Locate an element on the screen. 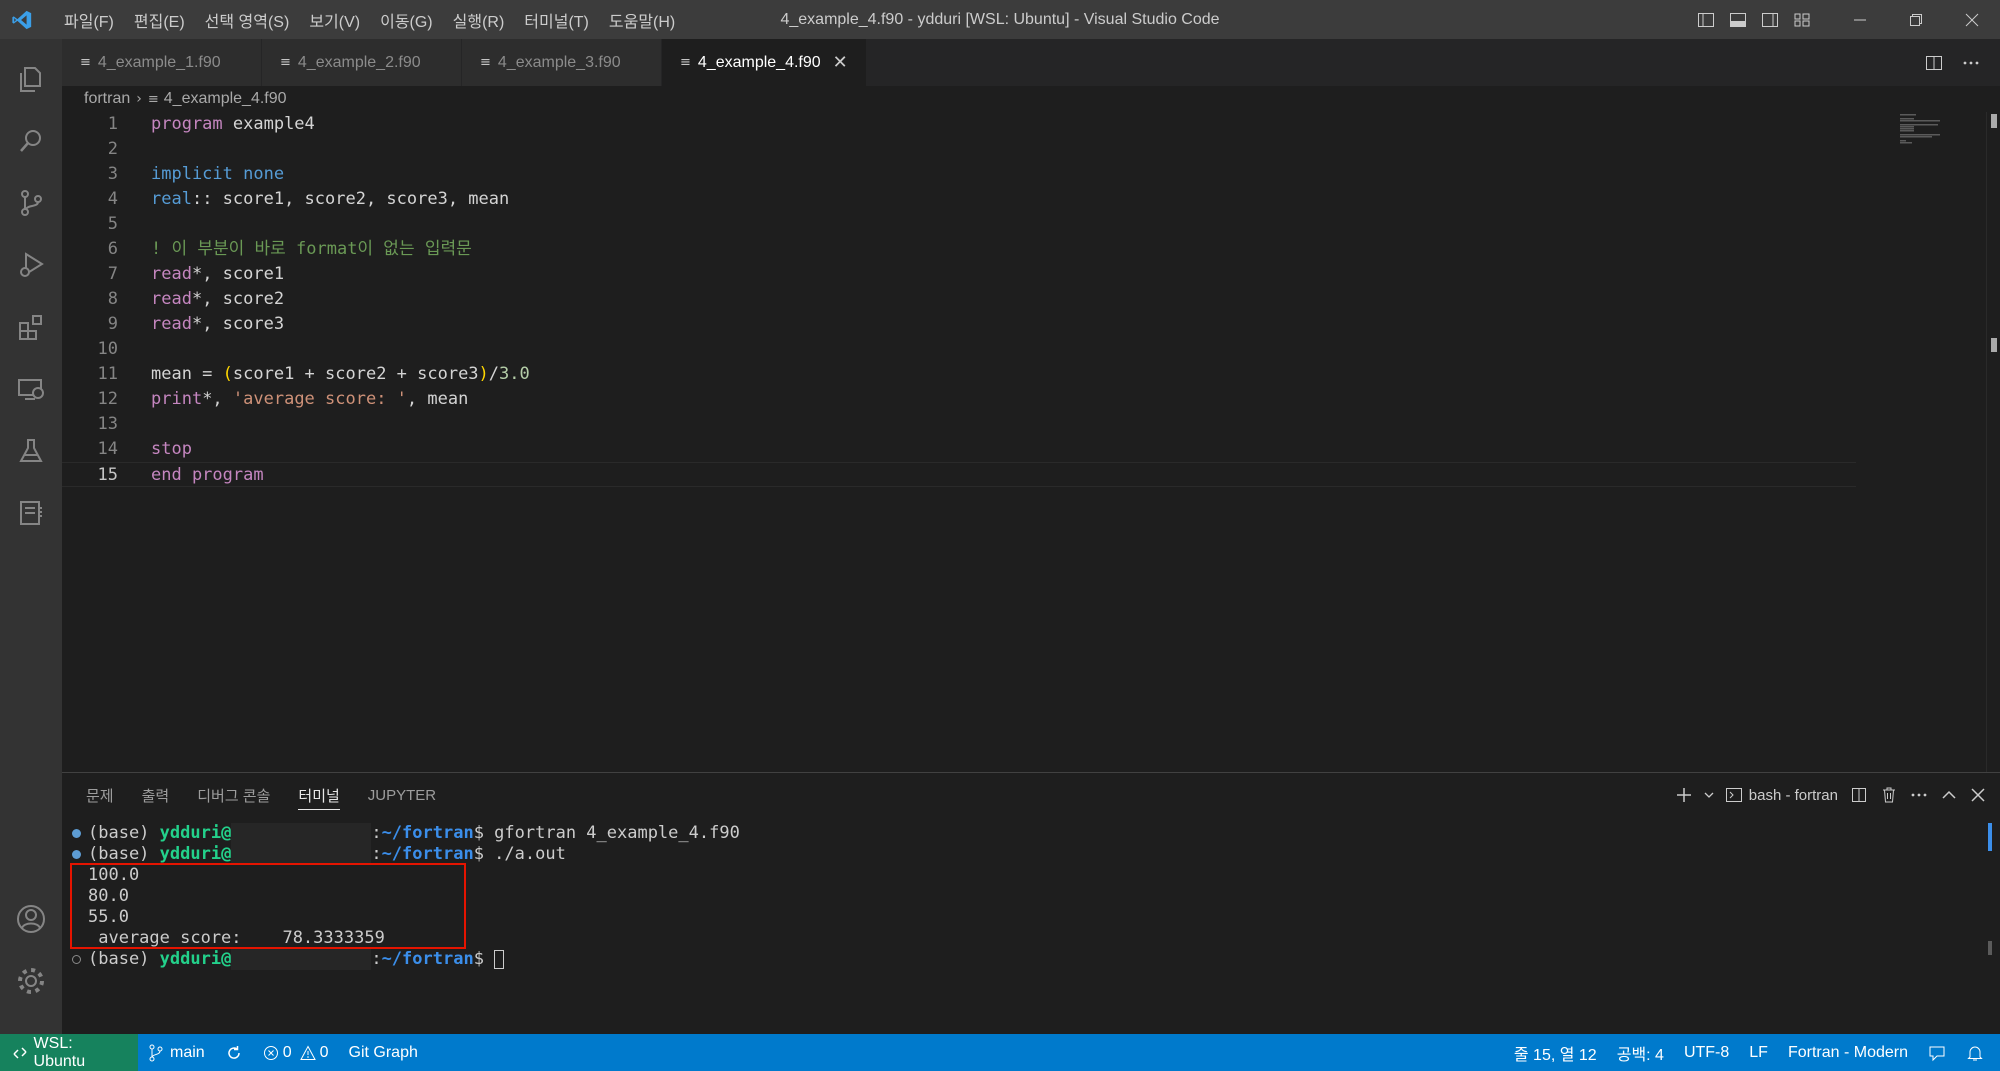  line-number: 10 is located at coordinates (107, 349).